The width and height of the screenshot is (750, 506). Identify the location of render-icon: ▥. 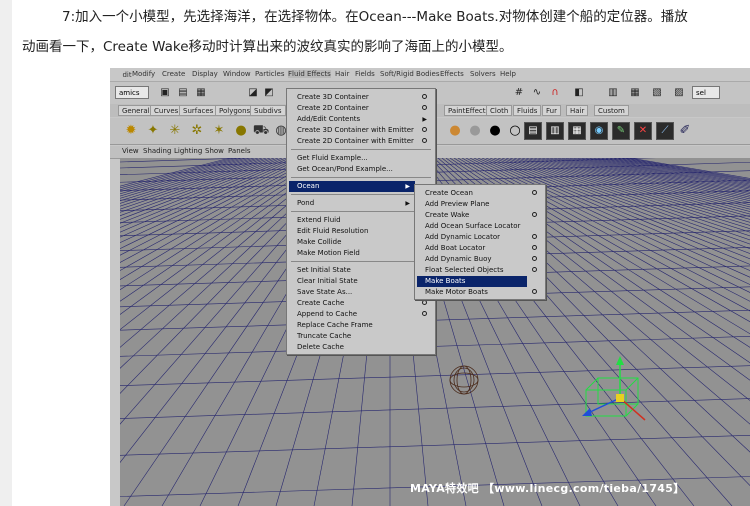
(613, 93).